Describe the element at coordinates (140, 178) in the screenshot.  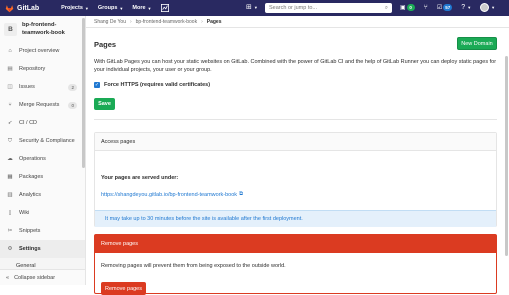
I see `served-under-label: Your pages are served under:` at that location.